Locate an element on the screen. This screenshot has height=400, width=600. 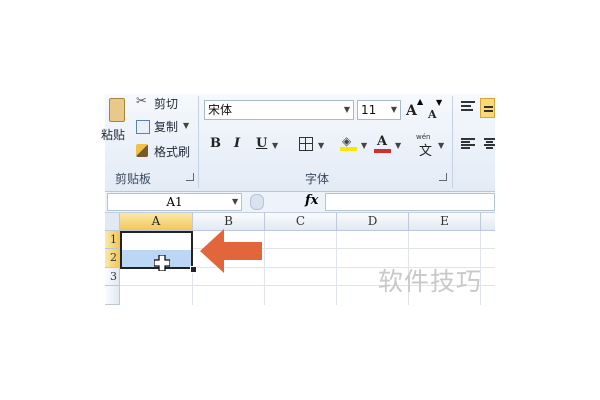
phonetic-dropdown-icon: ▼ is located at coordinates (441, 145).